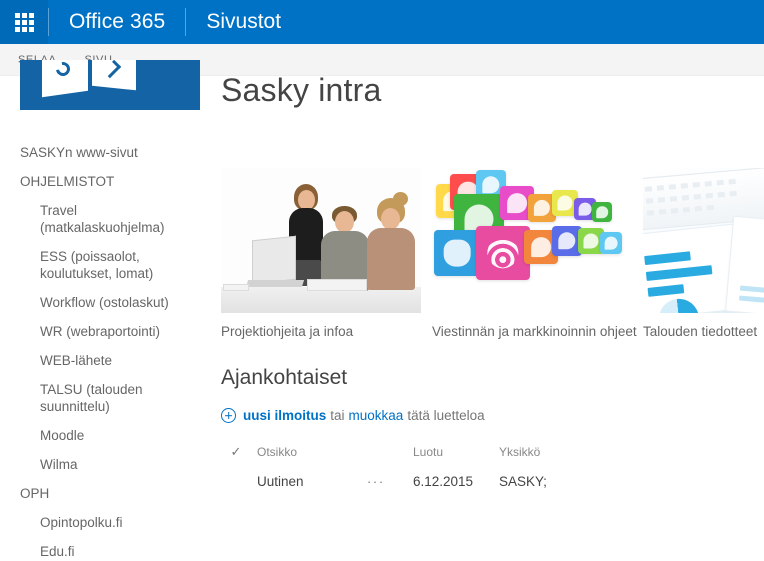 The image size is (764, 561). I want to click on sidebar-item-moodle: Moodle, so click(102, 435).